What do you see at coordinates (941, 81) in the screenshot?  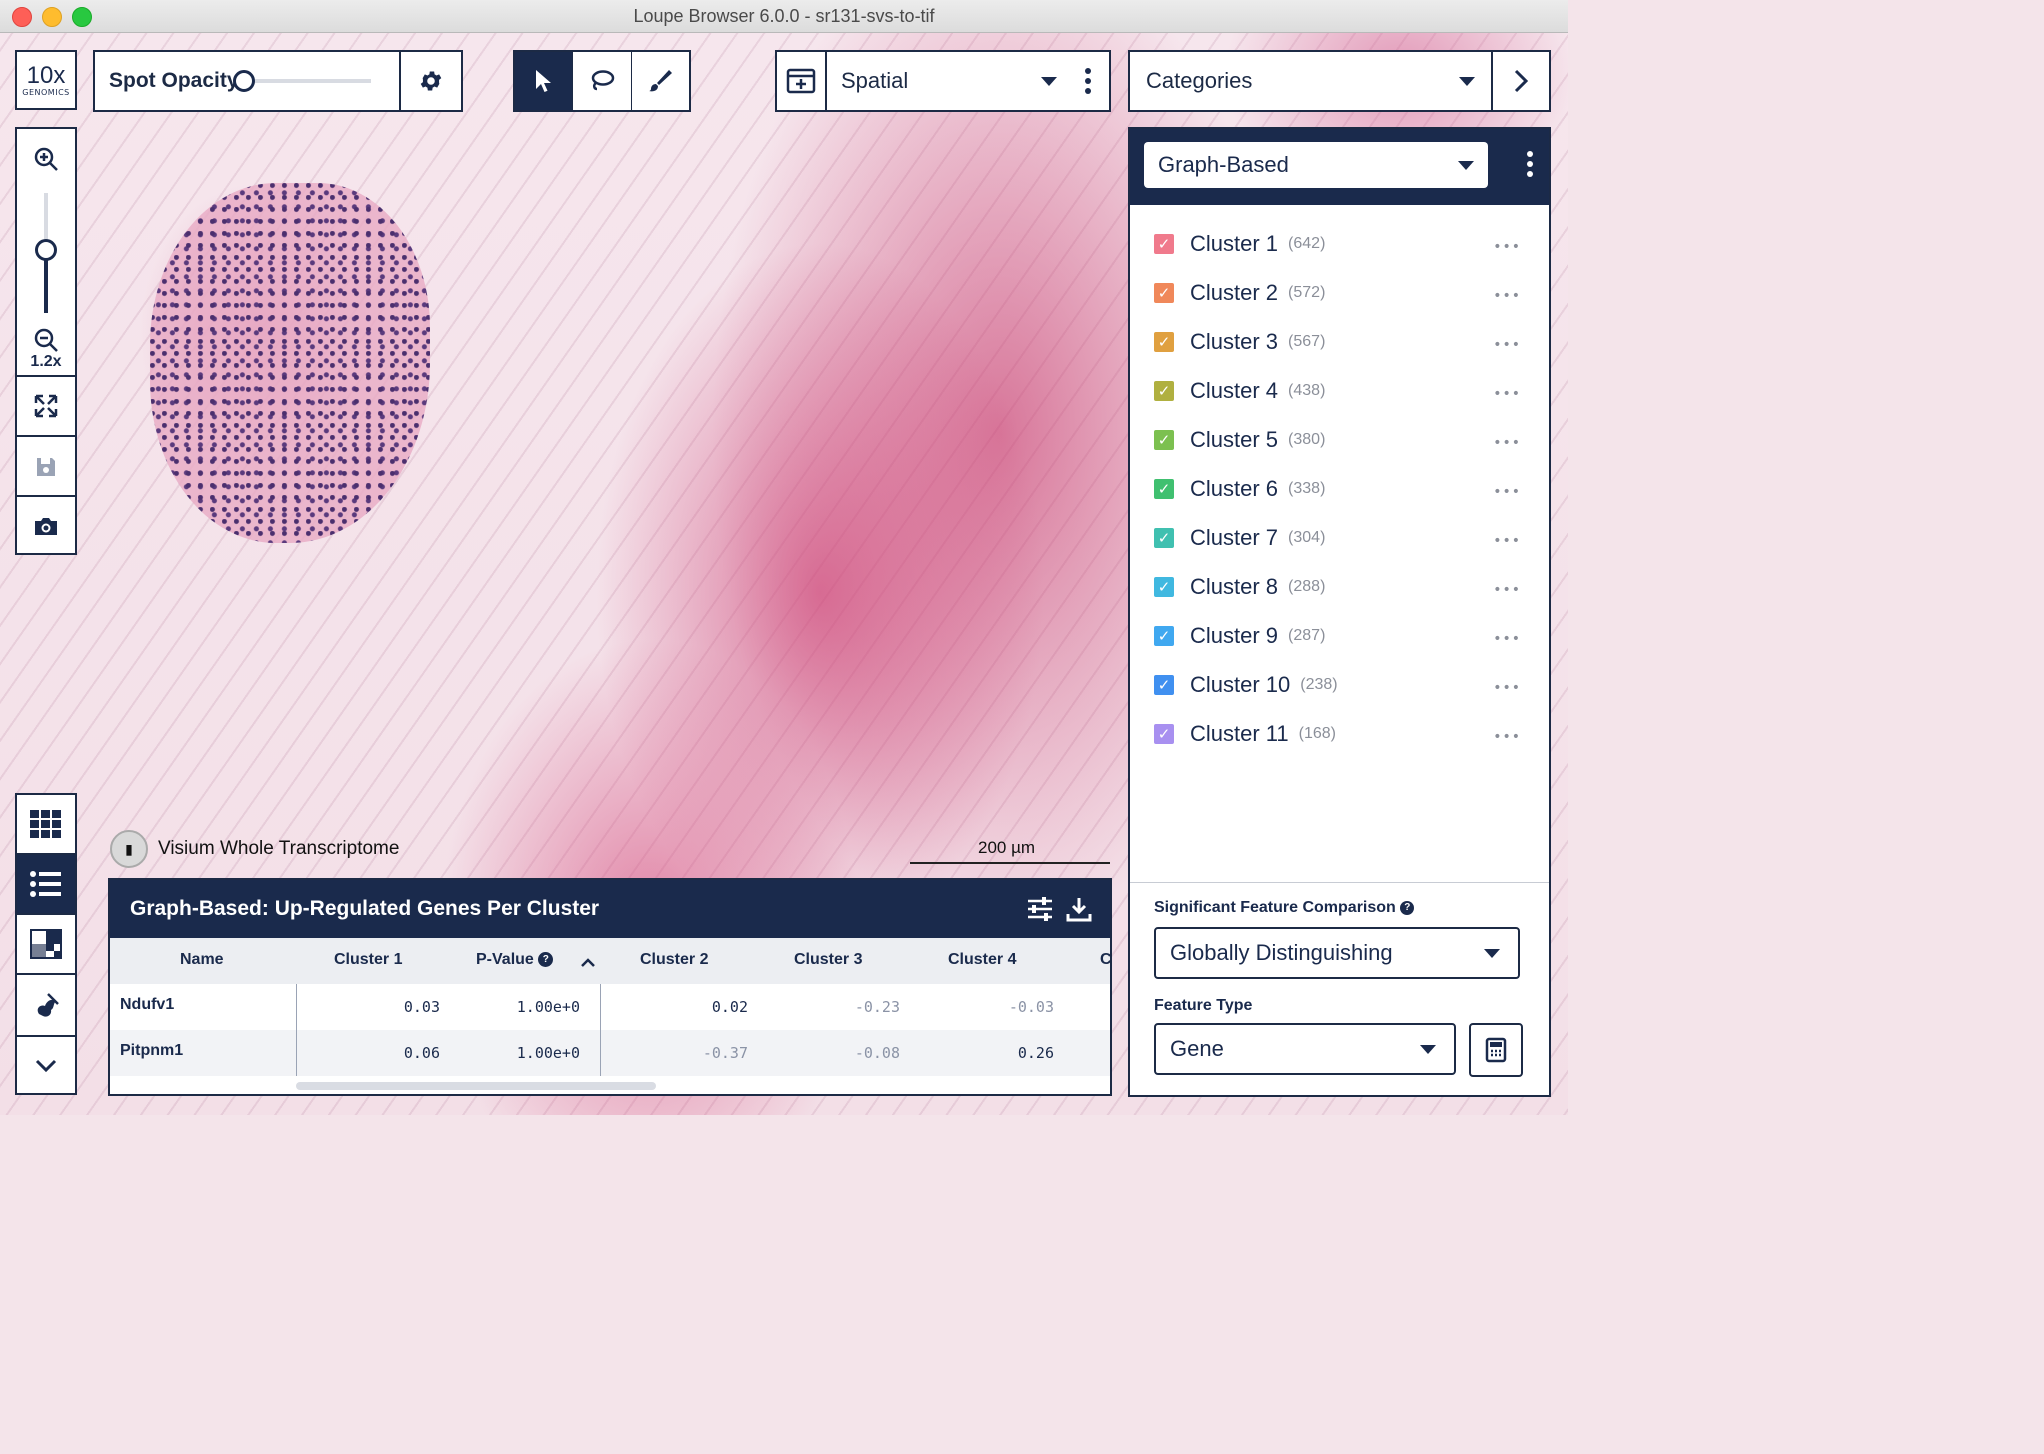 I see `view-mode-value: Spatial` at bounding box center [941, 81].